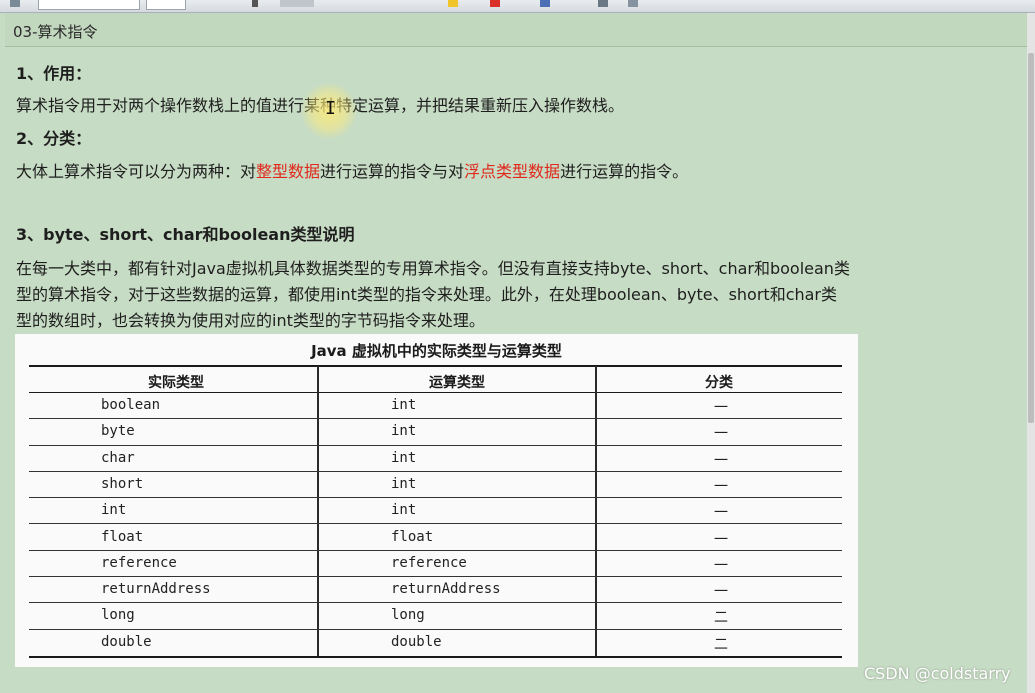 This screenshot has width=1035, height=693. Describe the element at coordinates (719, 383) in the screenshot. I see `header-category: 分类` at that location.